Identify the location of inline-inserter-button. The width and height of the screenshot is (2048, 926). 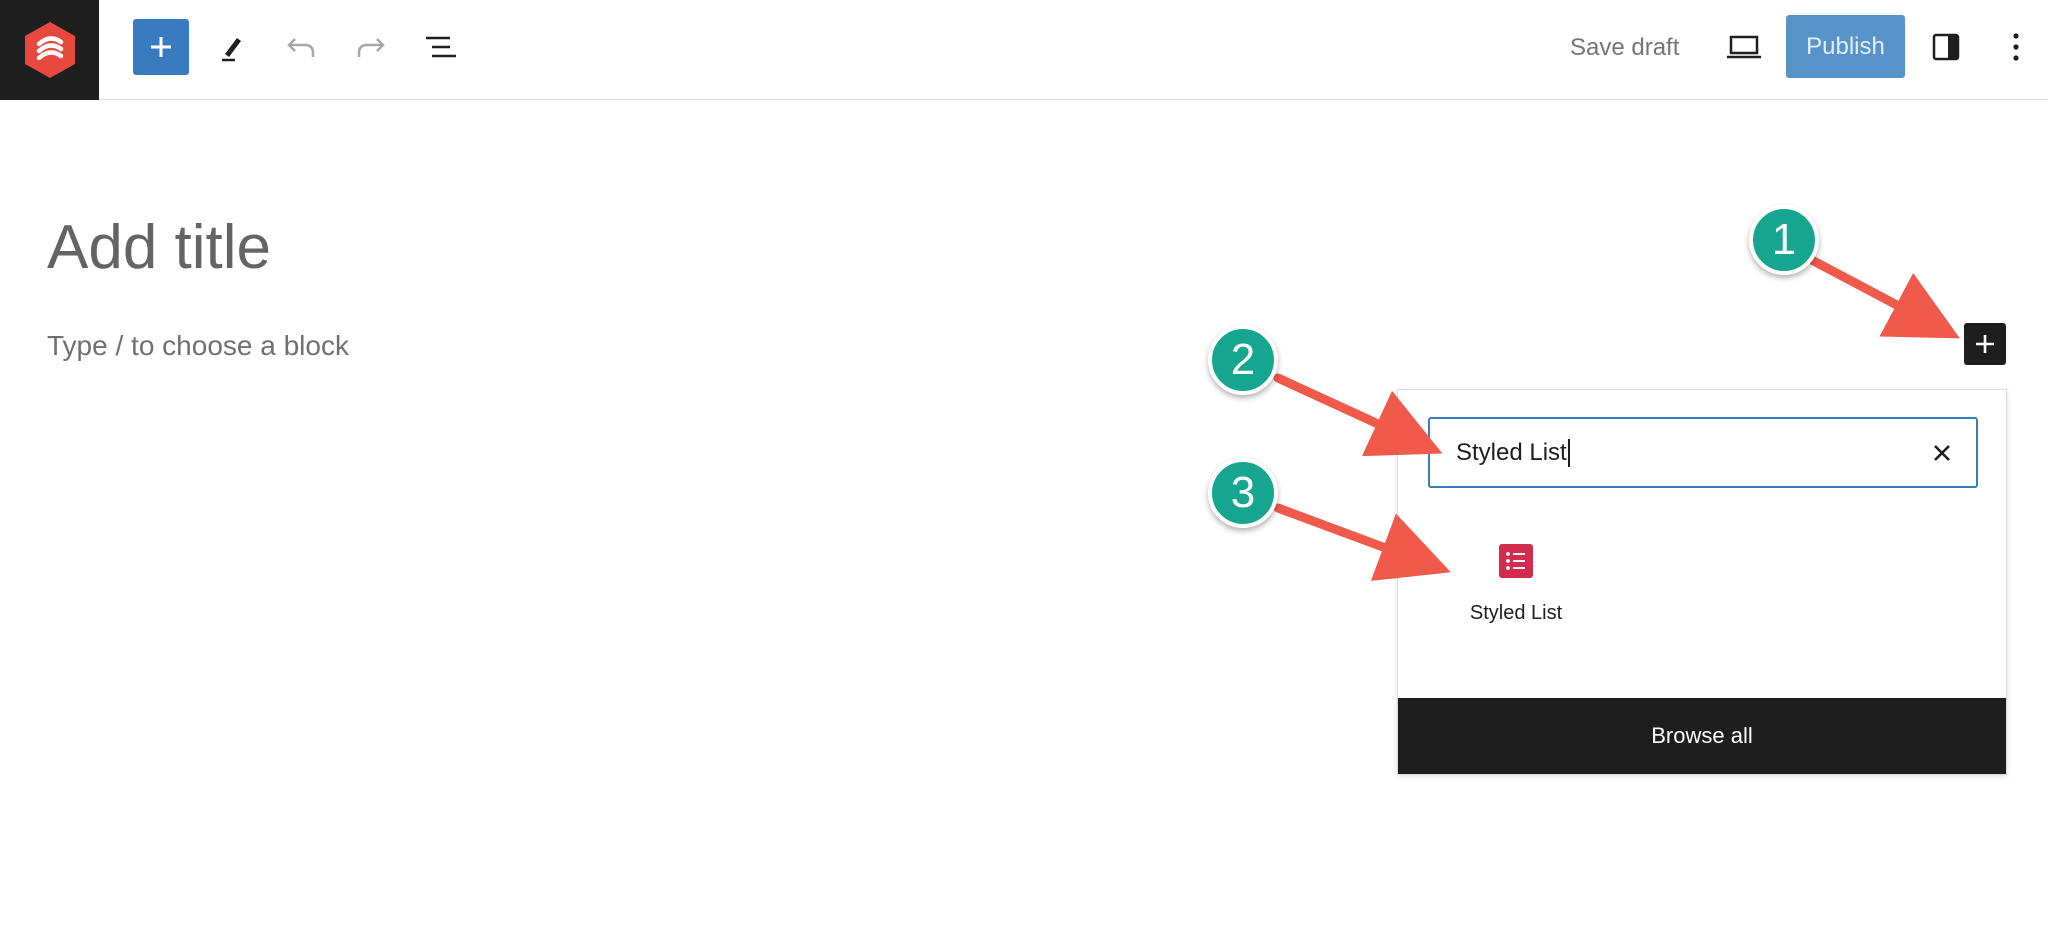
(1985, 344).